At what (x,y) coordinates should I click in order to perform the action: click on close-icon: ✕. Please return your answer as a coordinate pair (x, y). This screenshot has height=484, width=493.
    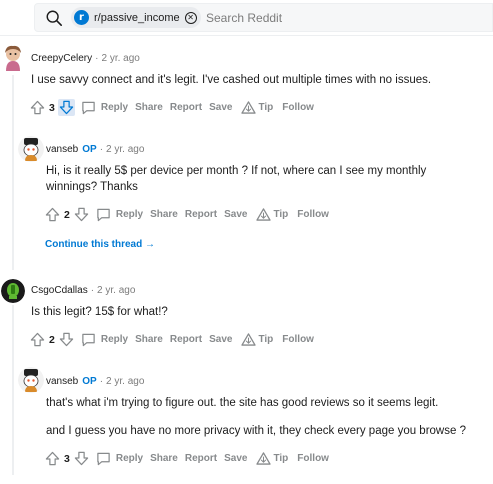
    Looking at the image, I should click on (190, 17).